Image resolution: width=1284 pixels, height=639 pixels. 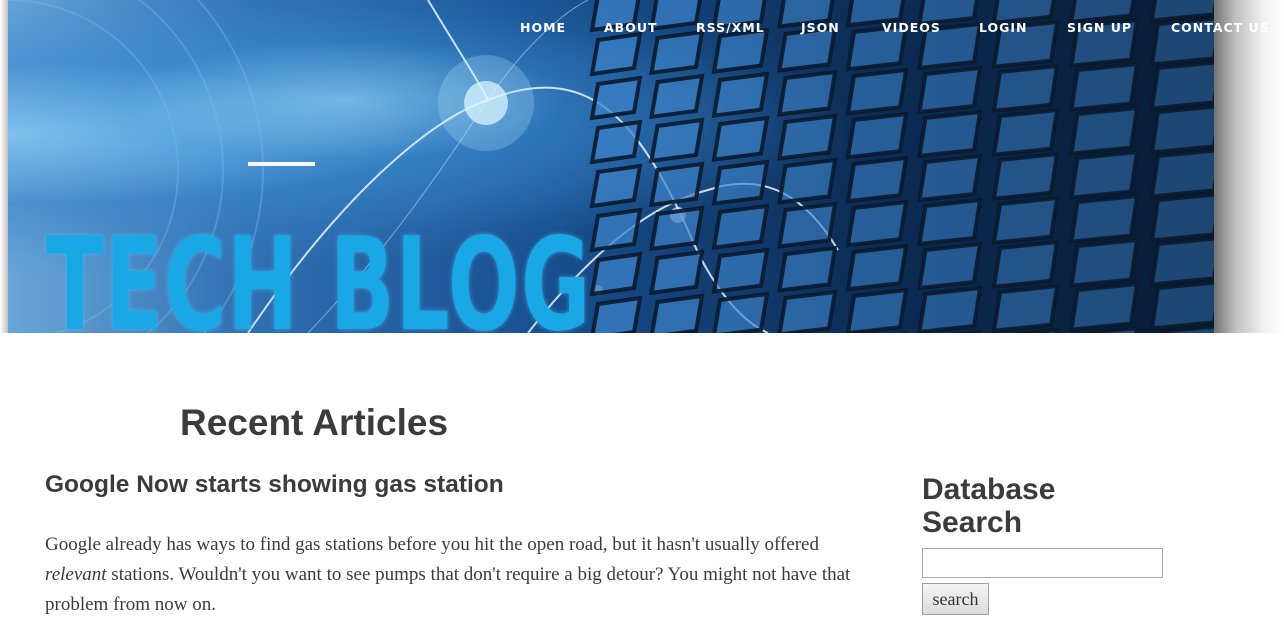 What do you see at coordinates (1042, 563) in the screenshot?
I see `search-input` at bounding box center [1042, 563].